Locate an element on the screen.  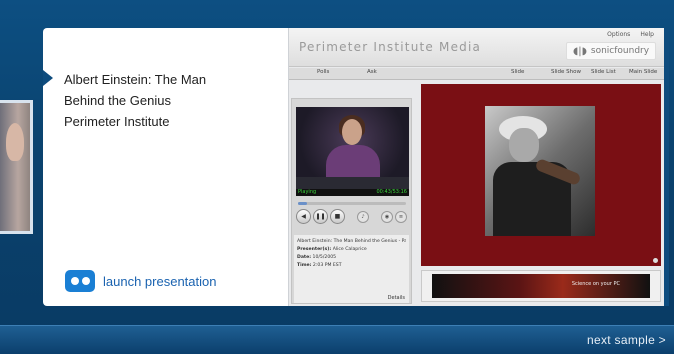
sonicfoundry-logo-text: sonicfoundry is located at coordinates (620, 51).